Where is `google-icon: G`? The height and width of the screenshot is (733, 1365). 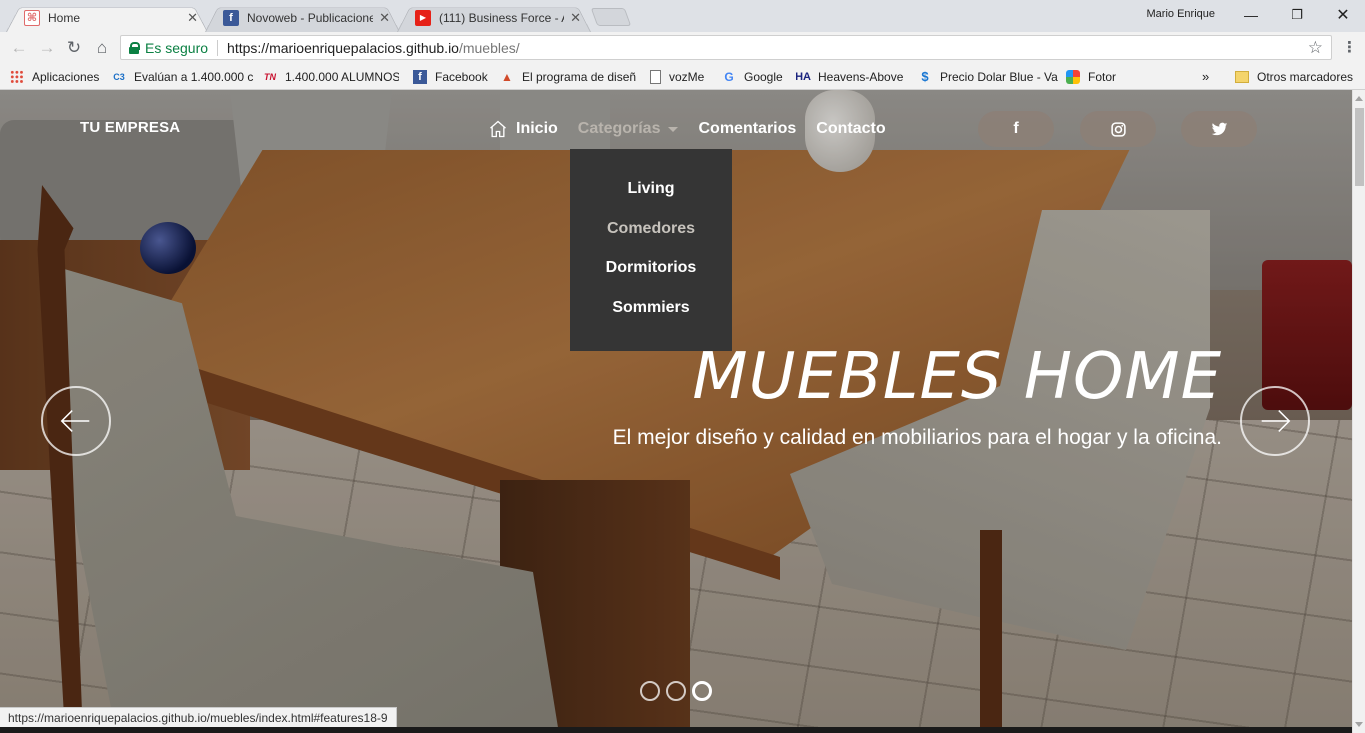
google-icon: G is located at coordinates (729, 76).